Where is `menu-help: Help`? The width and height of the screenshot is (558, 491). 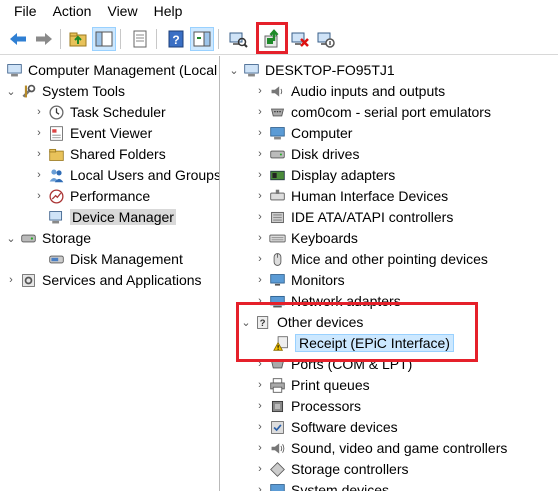
menu-help: Help is located at coordinates (168, 11).